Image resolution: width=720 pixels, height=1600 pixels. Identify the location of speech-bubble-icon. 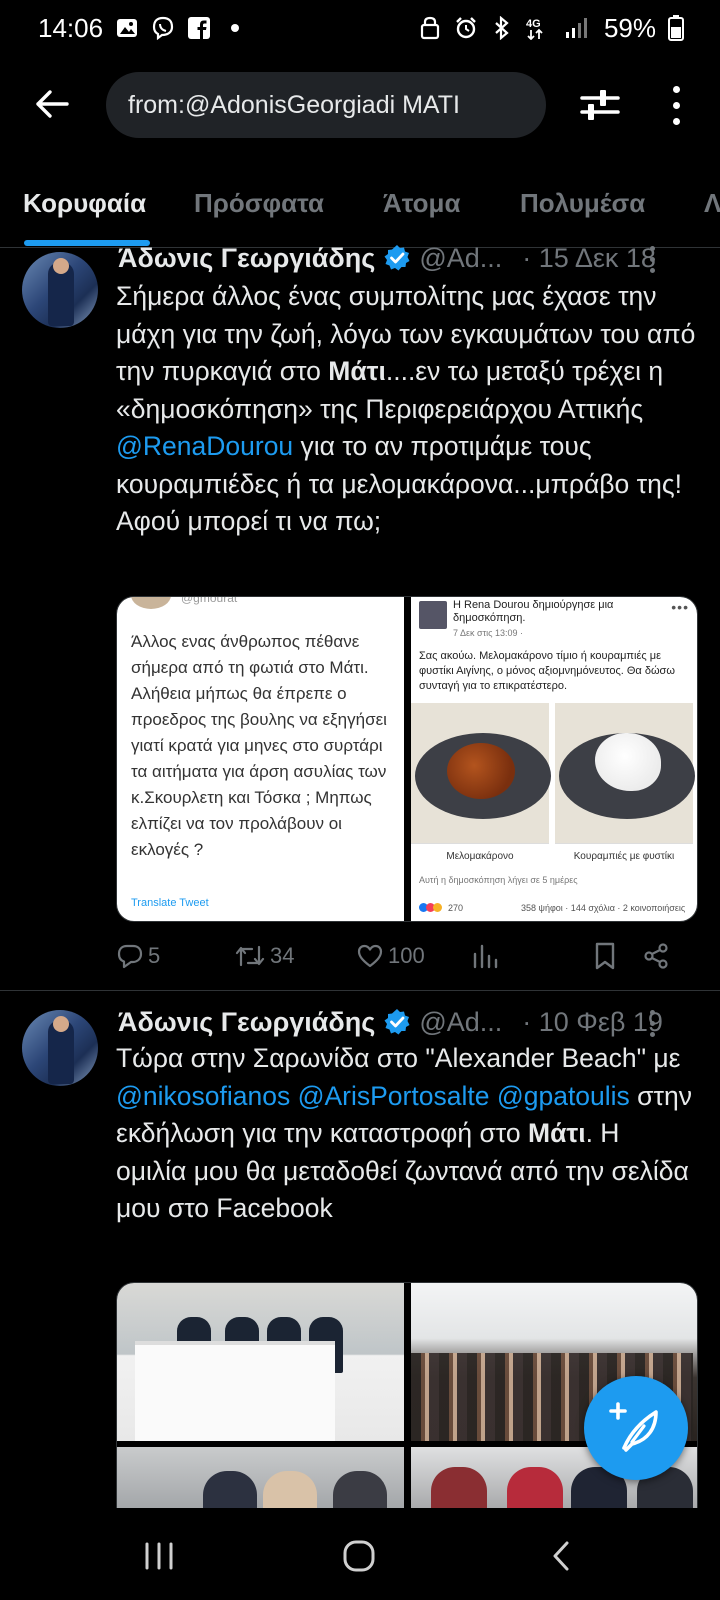
(130, 956).